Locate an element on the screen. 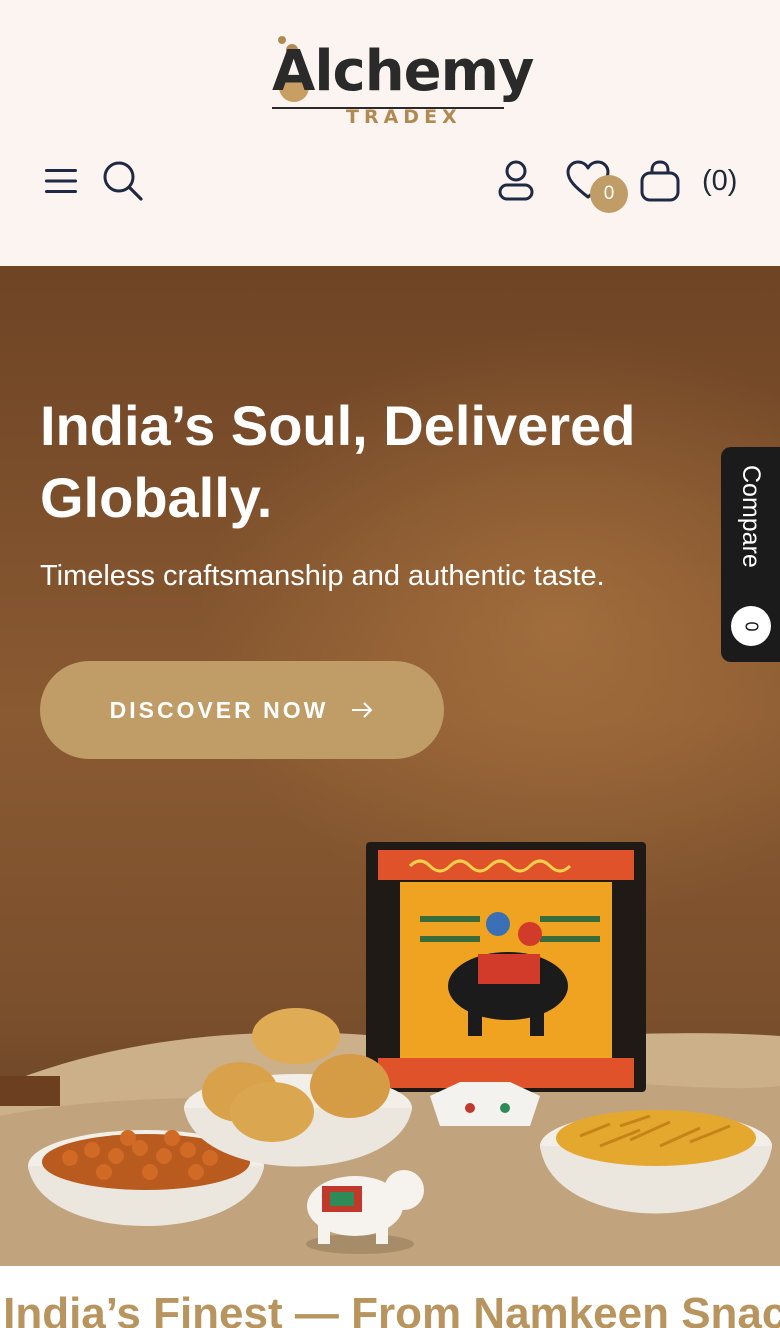  discover-now-label: DISCOVER NOW is located at coordinates (219, 709).